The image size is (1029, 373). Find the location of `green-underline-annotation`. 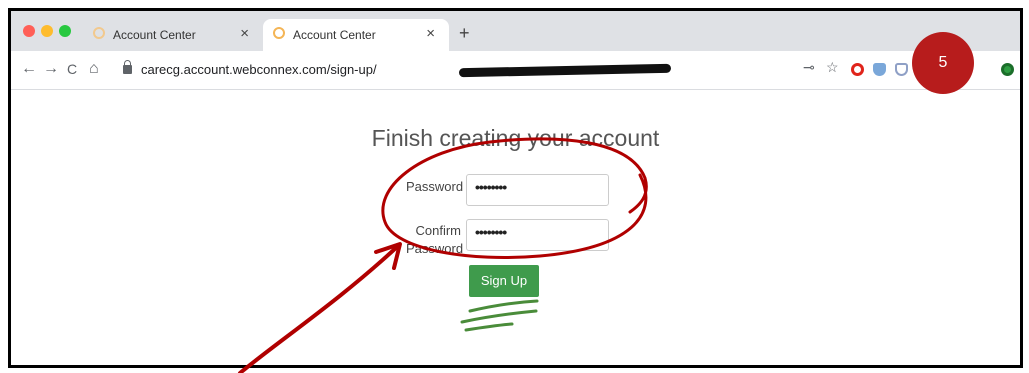

green-underline-annotation is located at coordinates (499, 315).